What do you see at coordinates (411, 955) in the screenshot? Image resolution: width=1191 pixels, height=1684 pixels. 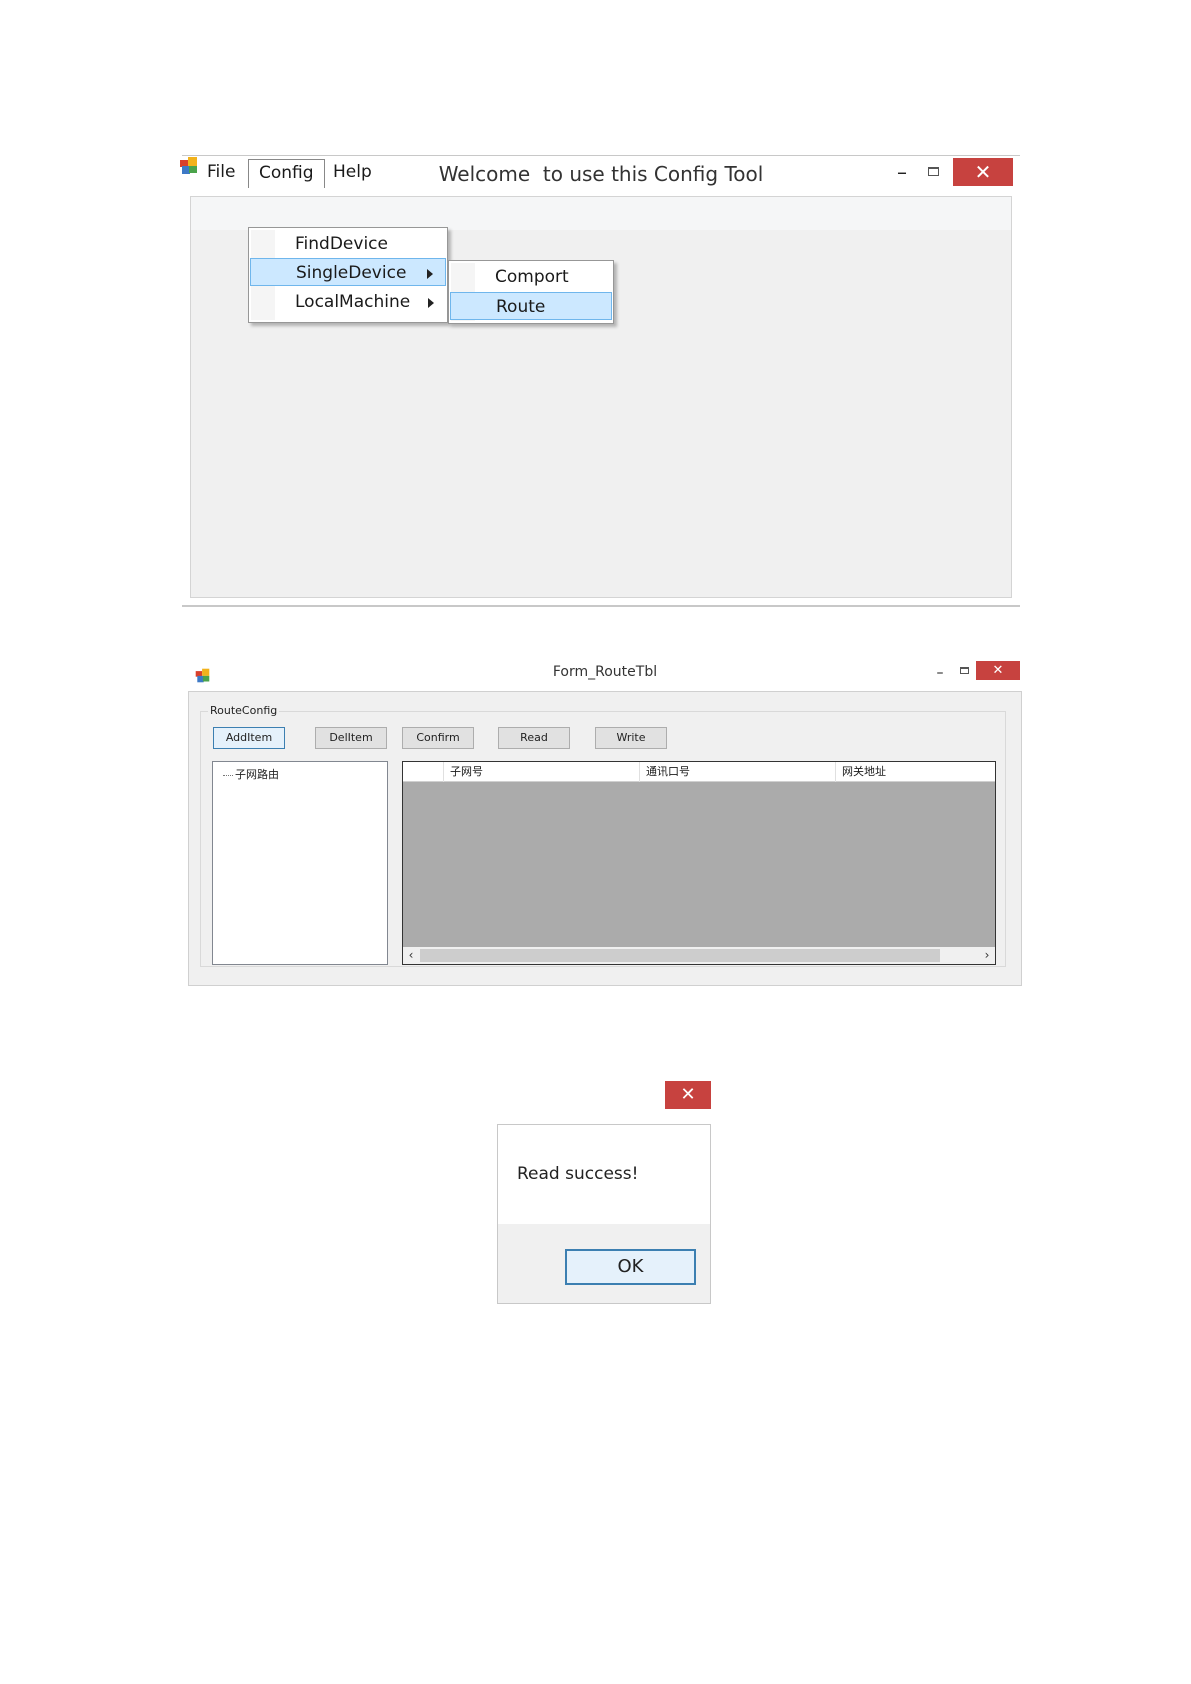 I see `scroll-left-icon: ‹` at bounding box center [411, 955].